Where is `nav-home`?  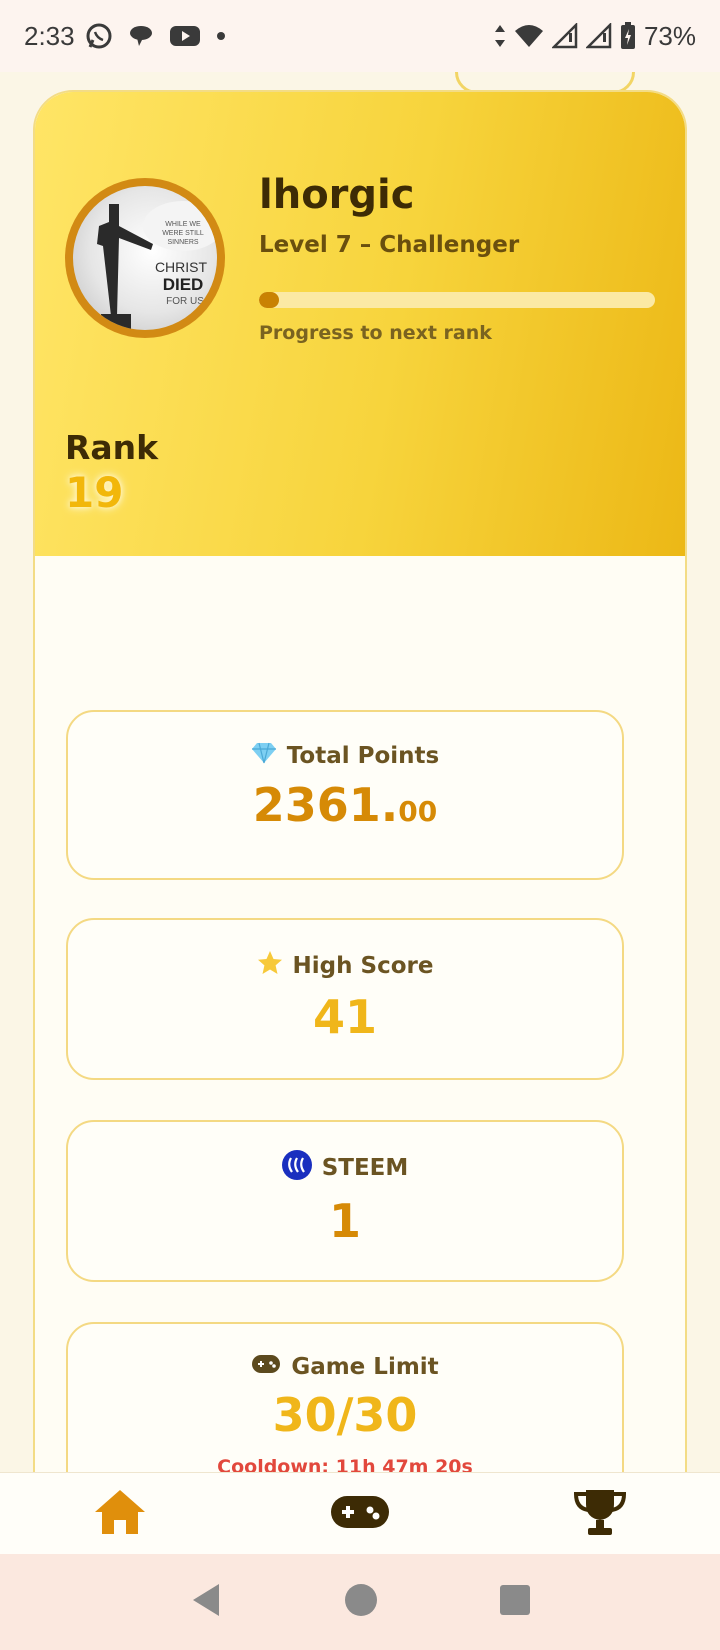 nav-home is located at coordinates (120, 1514).